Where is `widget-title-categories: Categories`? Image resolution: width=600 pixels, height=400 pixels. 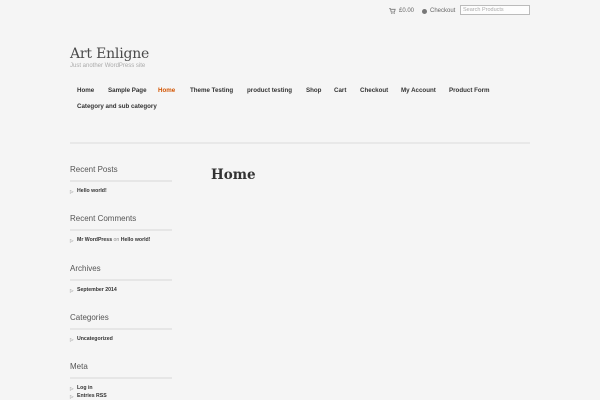 widget-title-categories: Categories is located at coordinates (89, 317).